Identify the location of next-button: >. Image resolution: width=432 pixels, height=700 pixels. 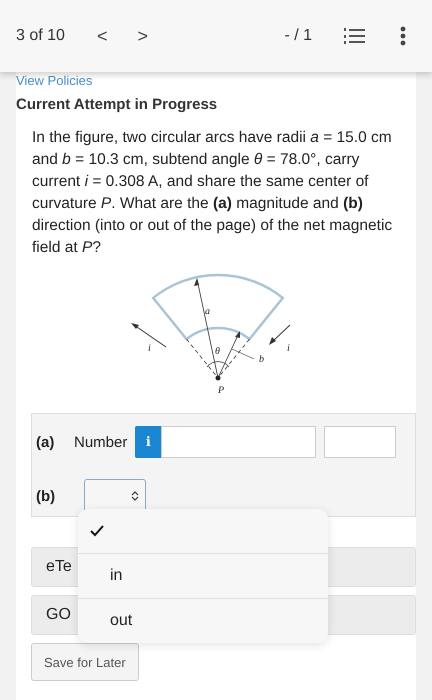
(142, 36).